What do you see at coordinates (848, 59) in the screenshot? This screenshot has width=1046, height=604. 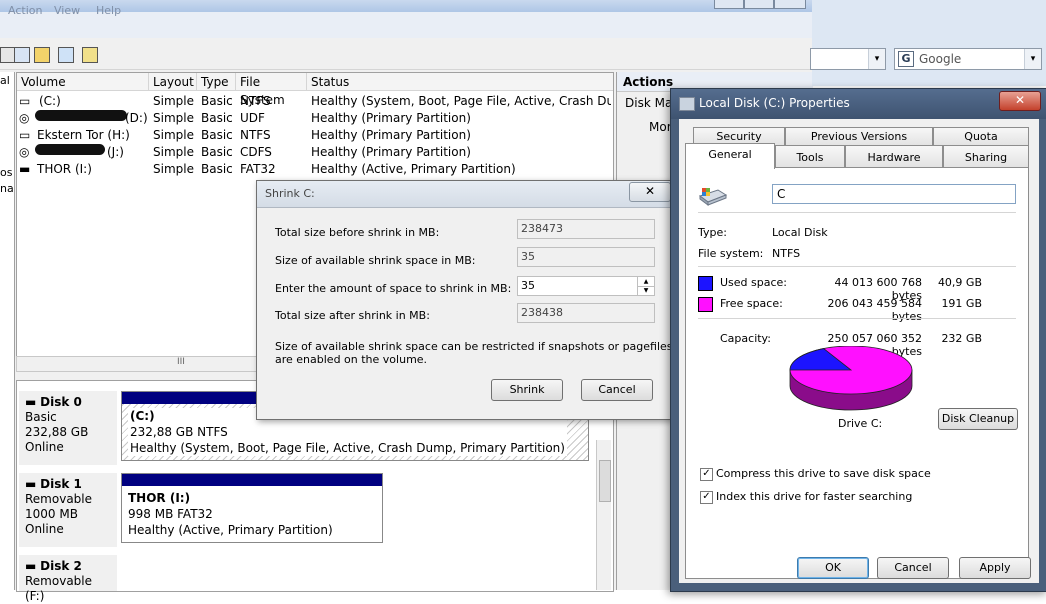 I see `address-bar: ▾` at bounding box center [848, 59].